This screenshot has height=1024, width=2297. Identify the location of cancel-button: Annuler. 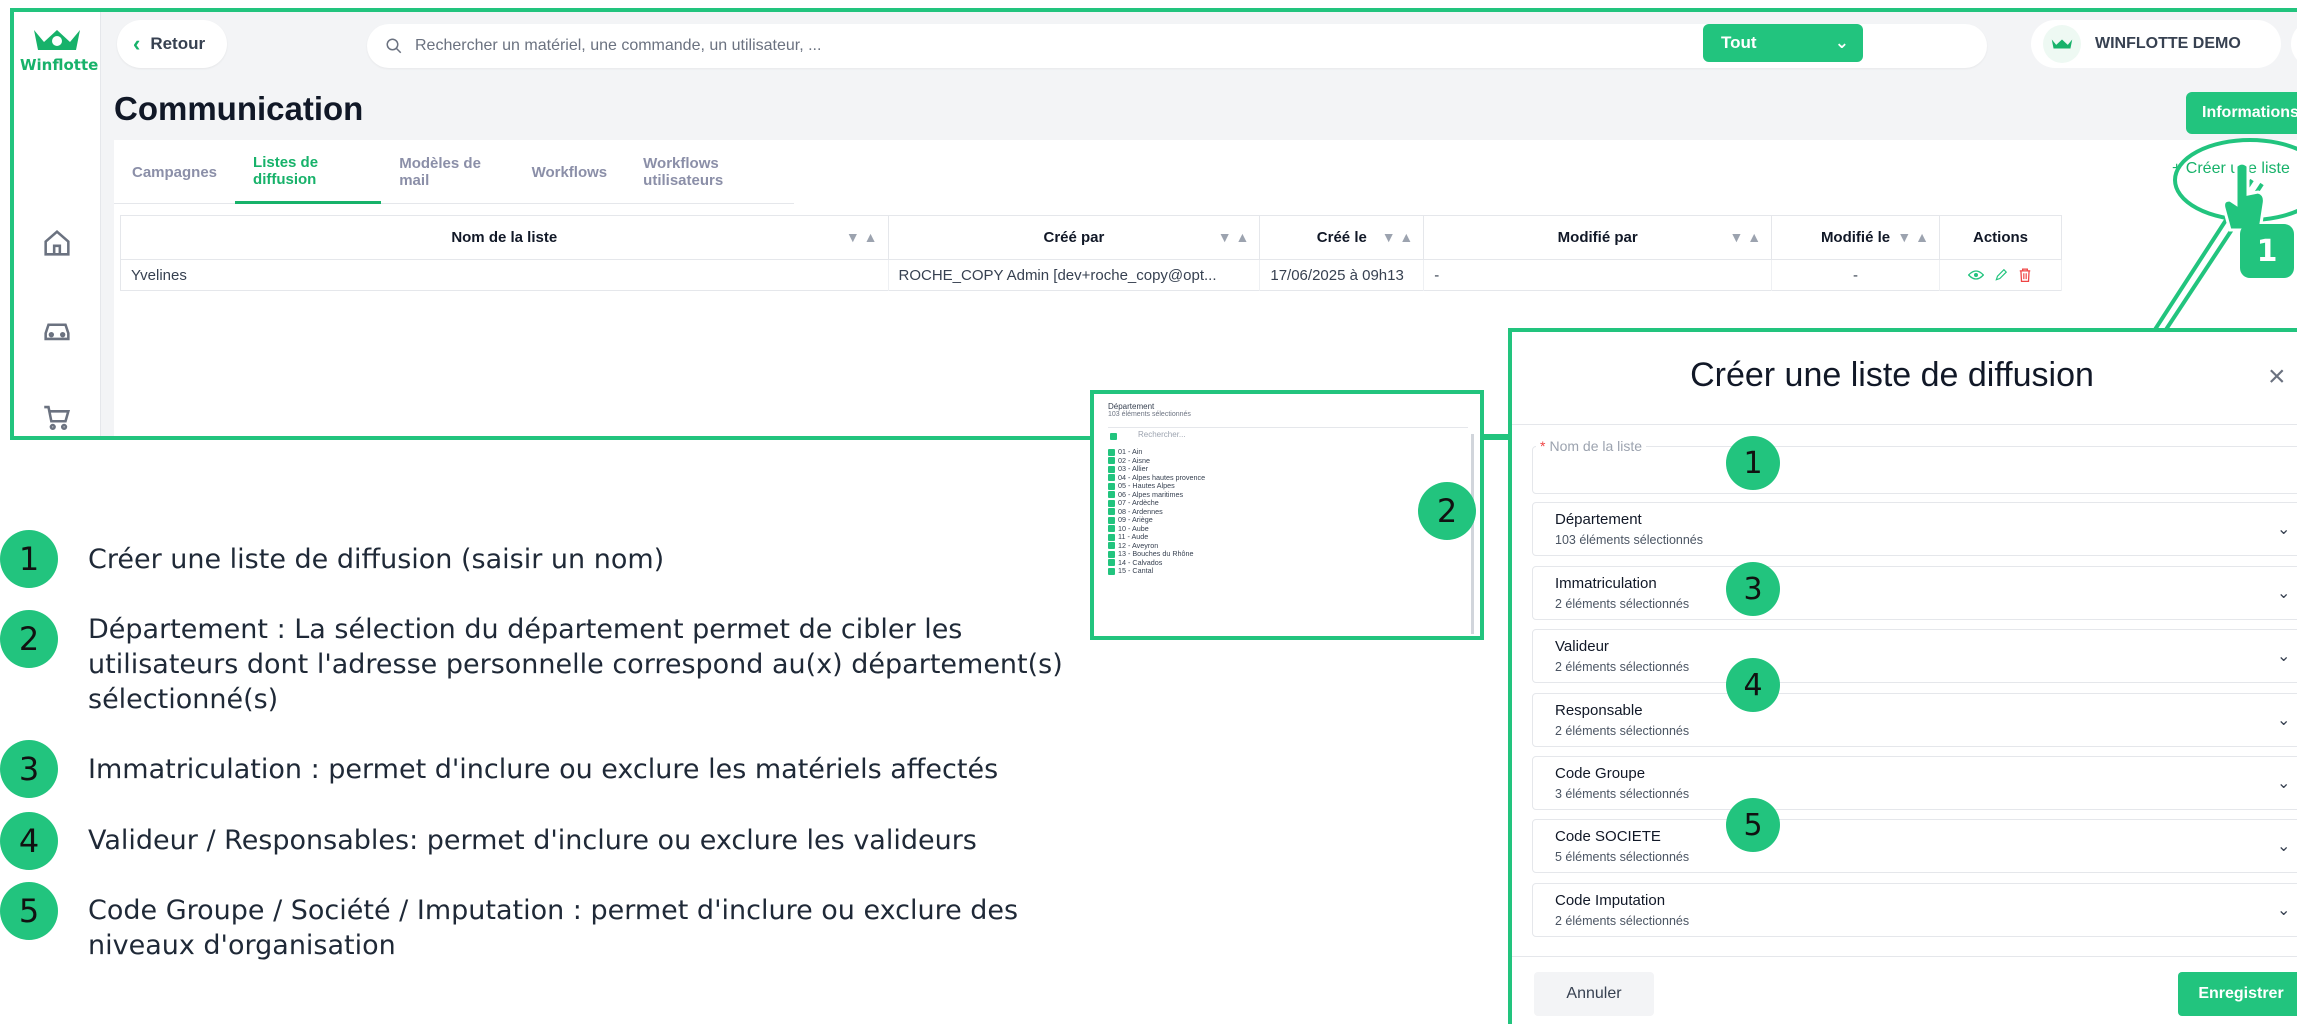
(1594, 994).